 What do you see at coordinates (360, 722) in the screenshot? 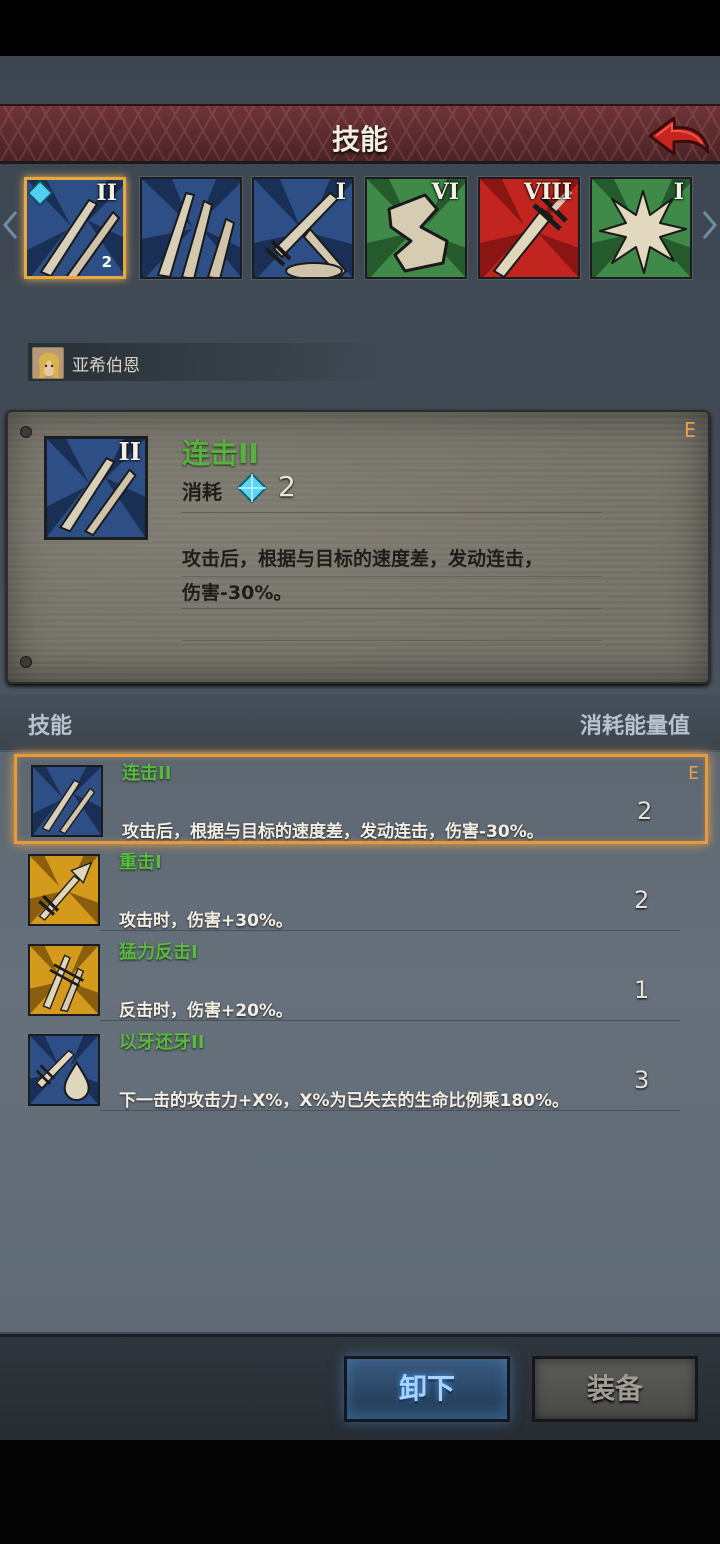
I see `skill-list-header: 技能 消耗能量值` at bounding box center [360, 722].